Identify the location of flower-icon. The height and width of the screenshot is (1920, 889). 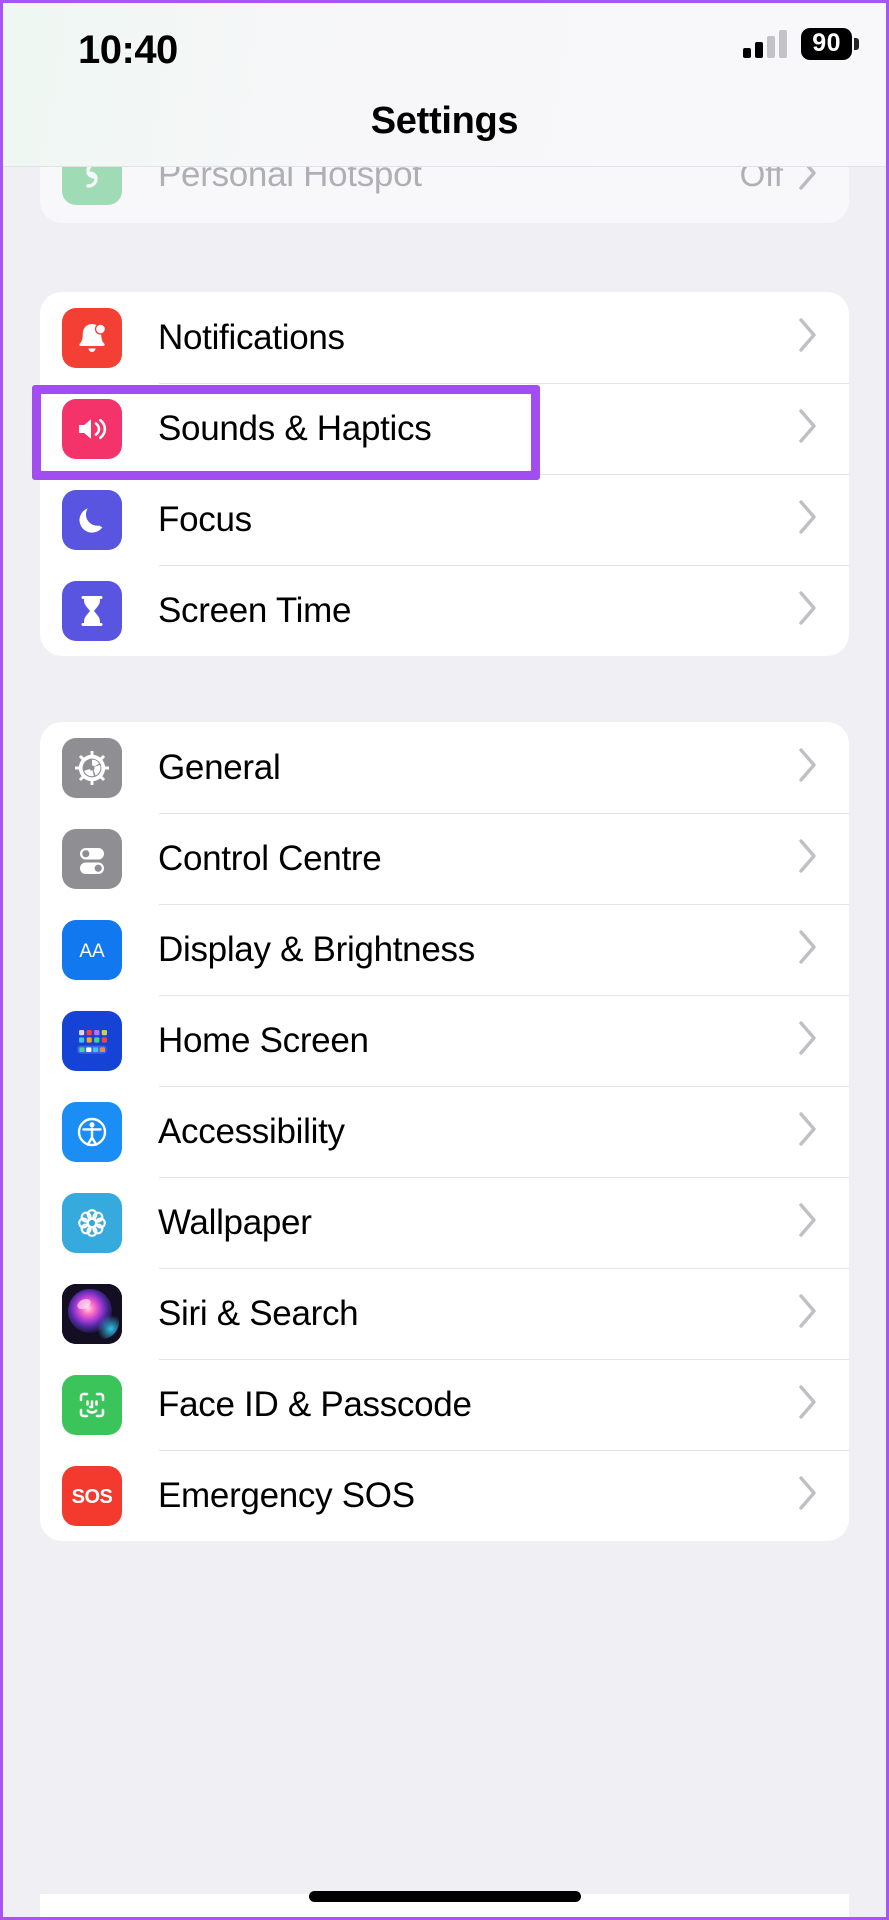
(92, 1222).